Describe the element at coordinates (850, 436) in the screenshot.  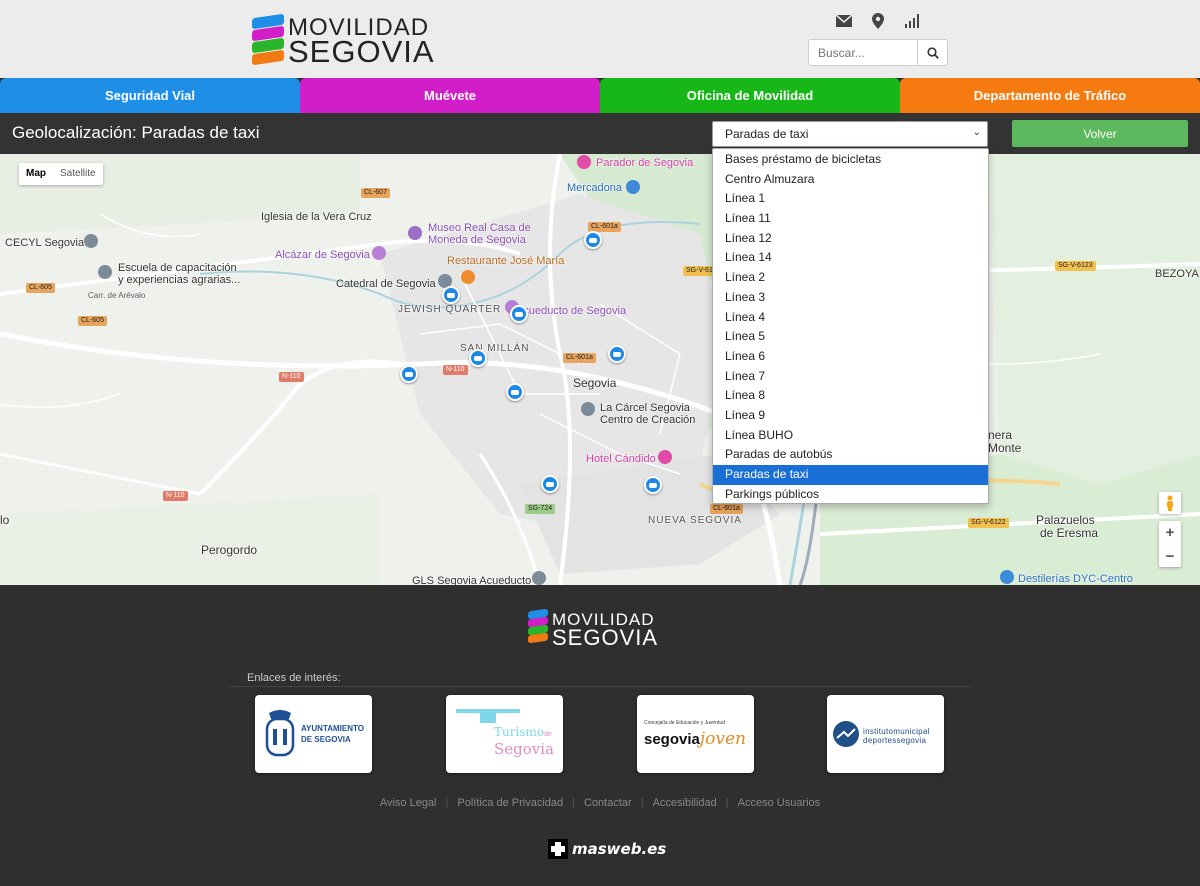
I see `dropdown-option: Línea BUHO` at that location.